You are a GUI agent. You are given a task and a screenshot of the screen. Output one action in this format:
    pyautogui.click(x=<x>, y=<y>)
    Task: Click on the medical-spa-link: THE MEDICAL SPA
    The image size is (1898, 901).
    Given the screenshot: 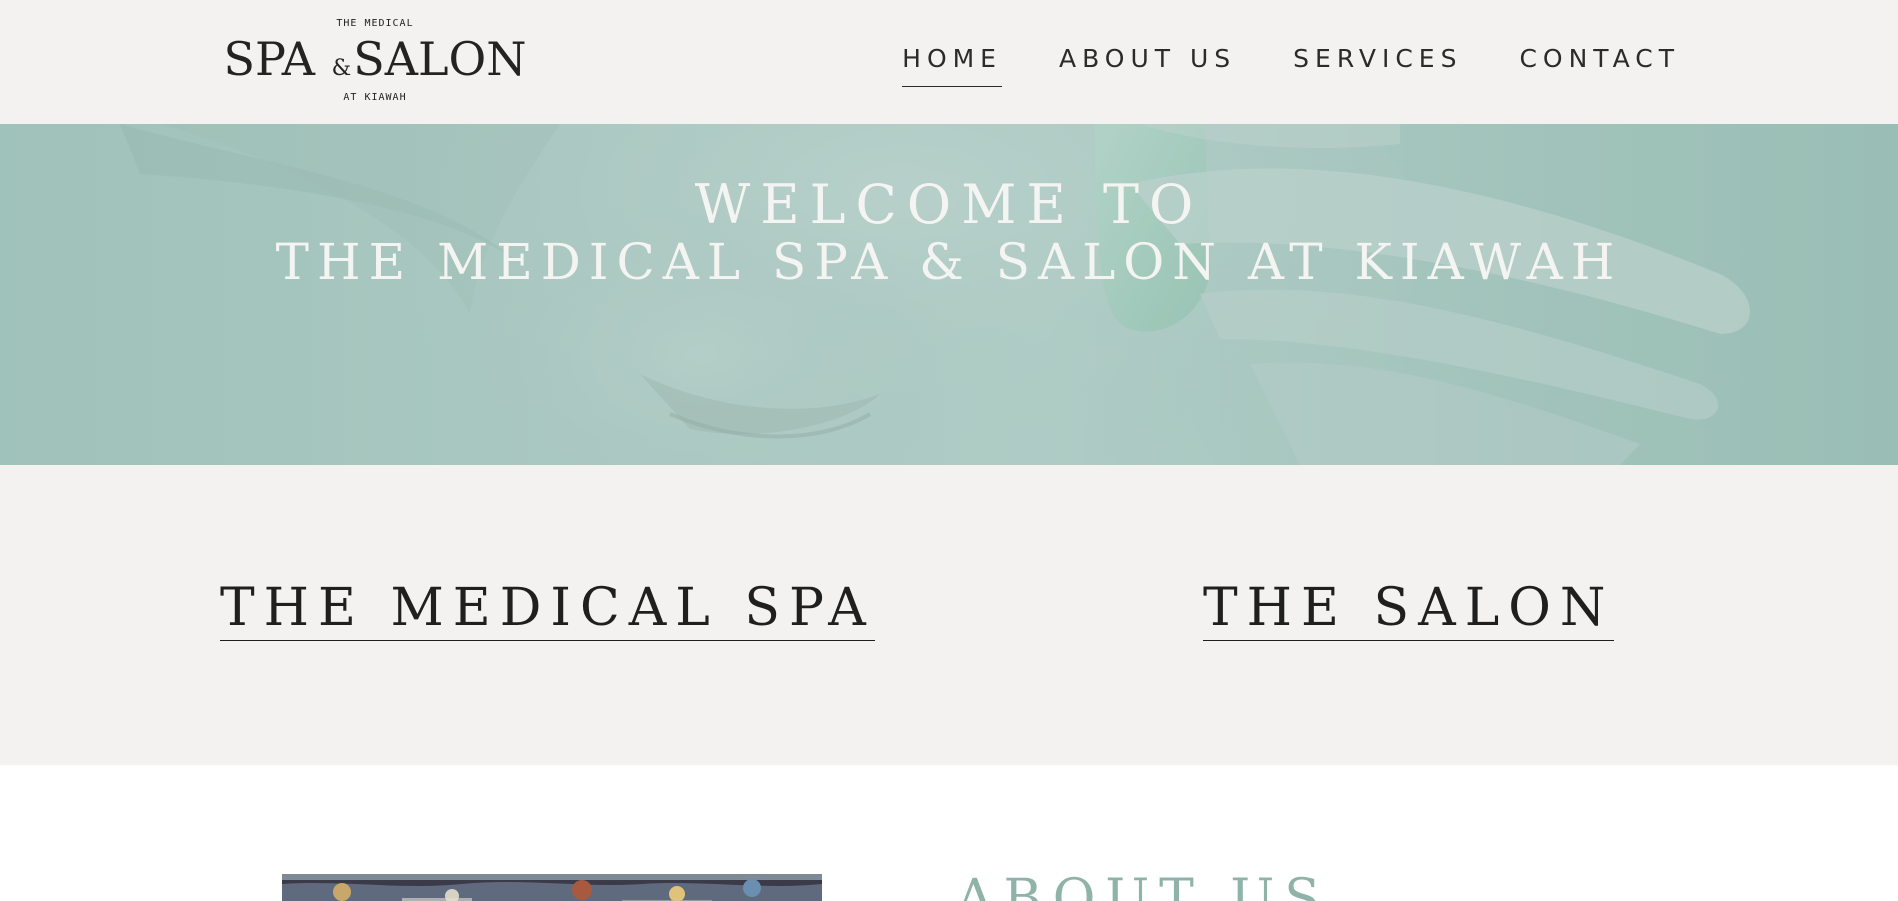 What is the action you would take?
    pyautogui.click(x=547, y=609)
    